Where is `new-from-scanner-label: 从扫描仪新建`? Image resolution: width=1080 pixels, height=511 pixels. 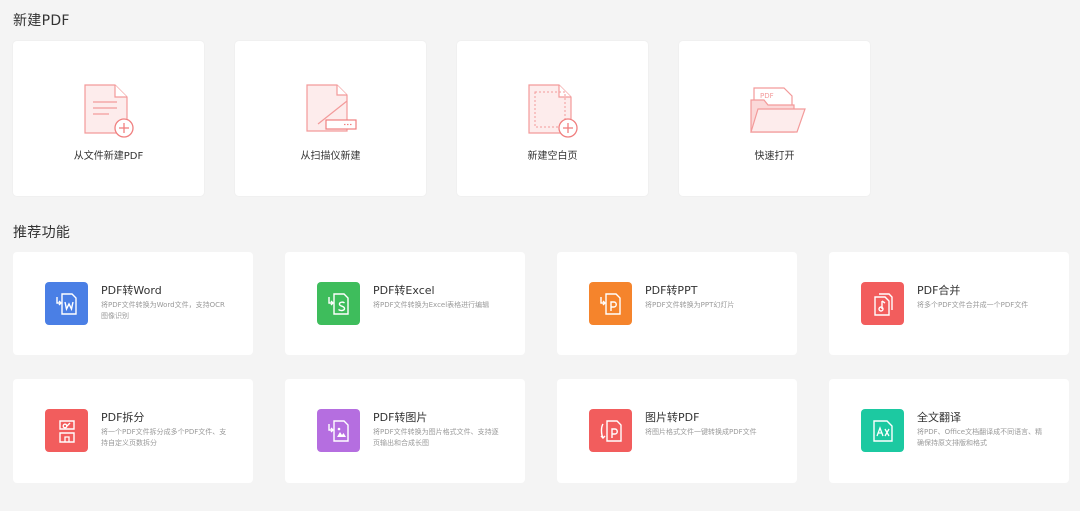 new-from-scanner-label: 从扫描仪新建 is located at coordinates (330, 156).